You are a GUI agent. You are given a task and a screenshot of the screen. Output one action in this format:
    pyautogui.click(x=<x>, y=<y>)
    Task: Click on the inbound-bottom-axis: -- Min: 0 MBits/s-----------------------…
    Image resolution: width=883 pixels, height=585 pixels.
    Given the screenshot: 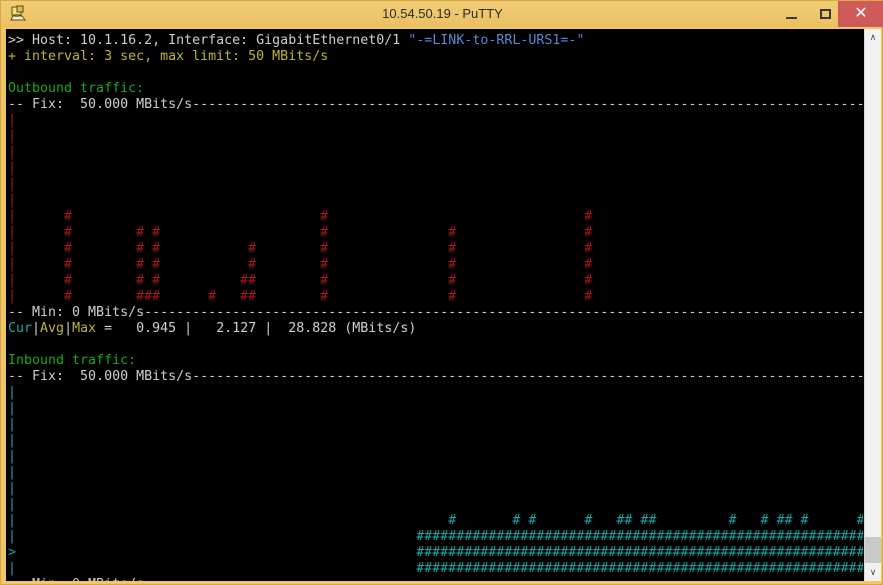 What is the action you would take?
    pyautogui.click(x=435, y=579)
    